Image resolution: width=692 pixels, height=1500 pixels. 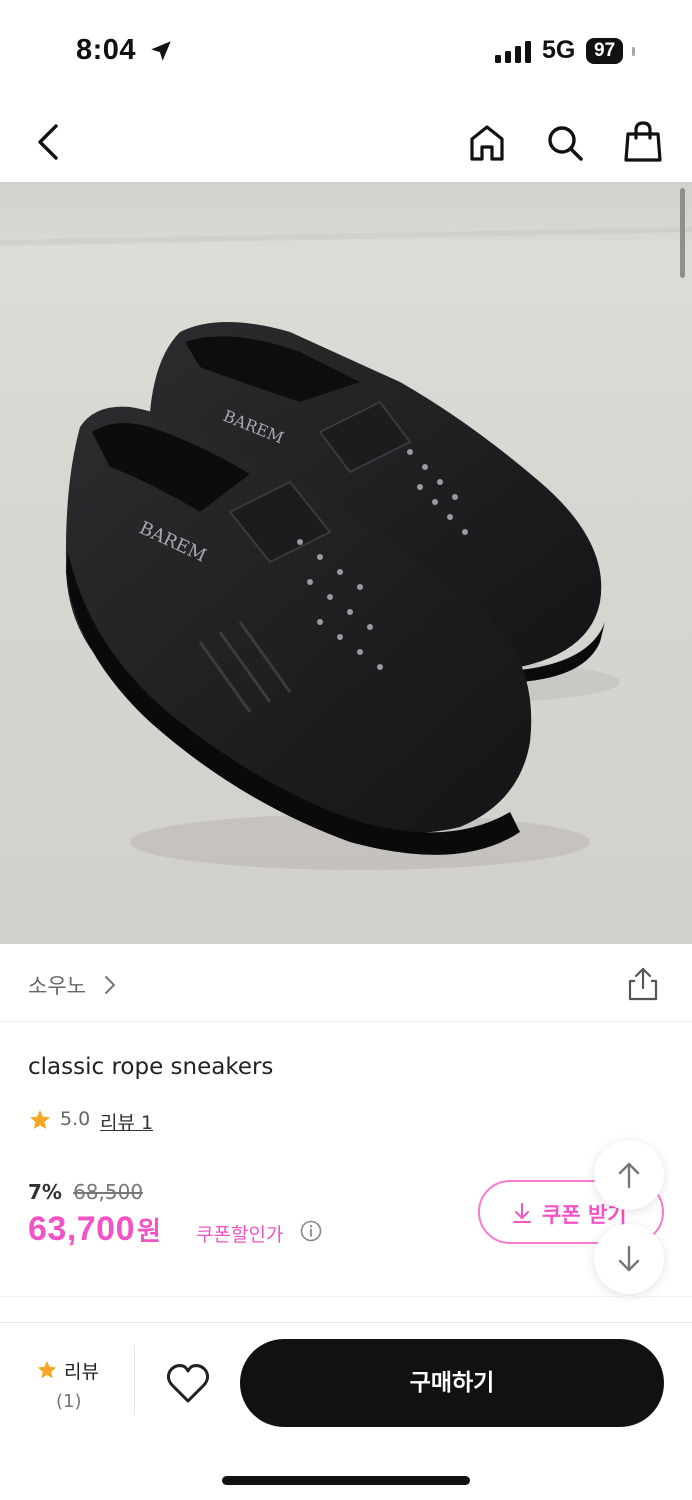 What do you see at coordinates (108, 1192) in the screenshot?
I see `original-price: 68,500` at bounding box center [108, 1192].